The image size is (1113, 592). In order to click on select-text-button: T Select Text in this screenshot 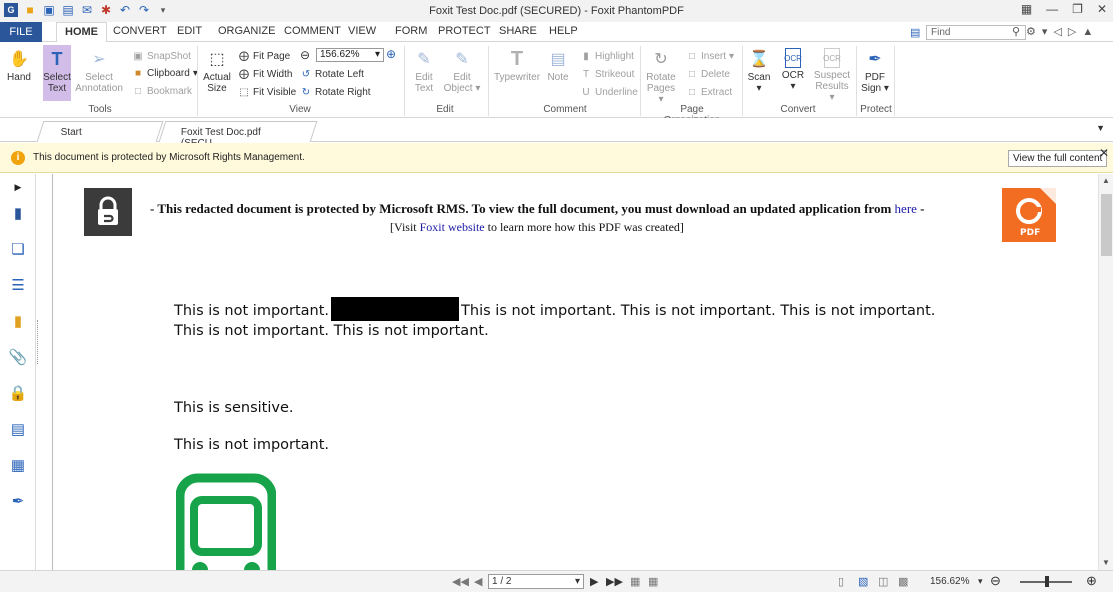, I will do `click(57, 73)`.